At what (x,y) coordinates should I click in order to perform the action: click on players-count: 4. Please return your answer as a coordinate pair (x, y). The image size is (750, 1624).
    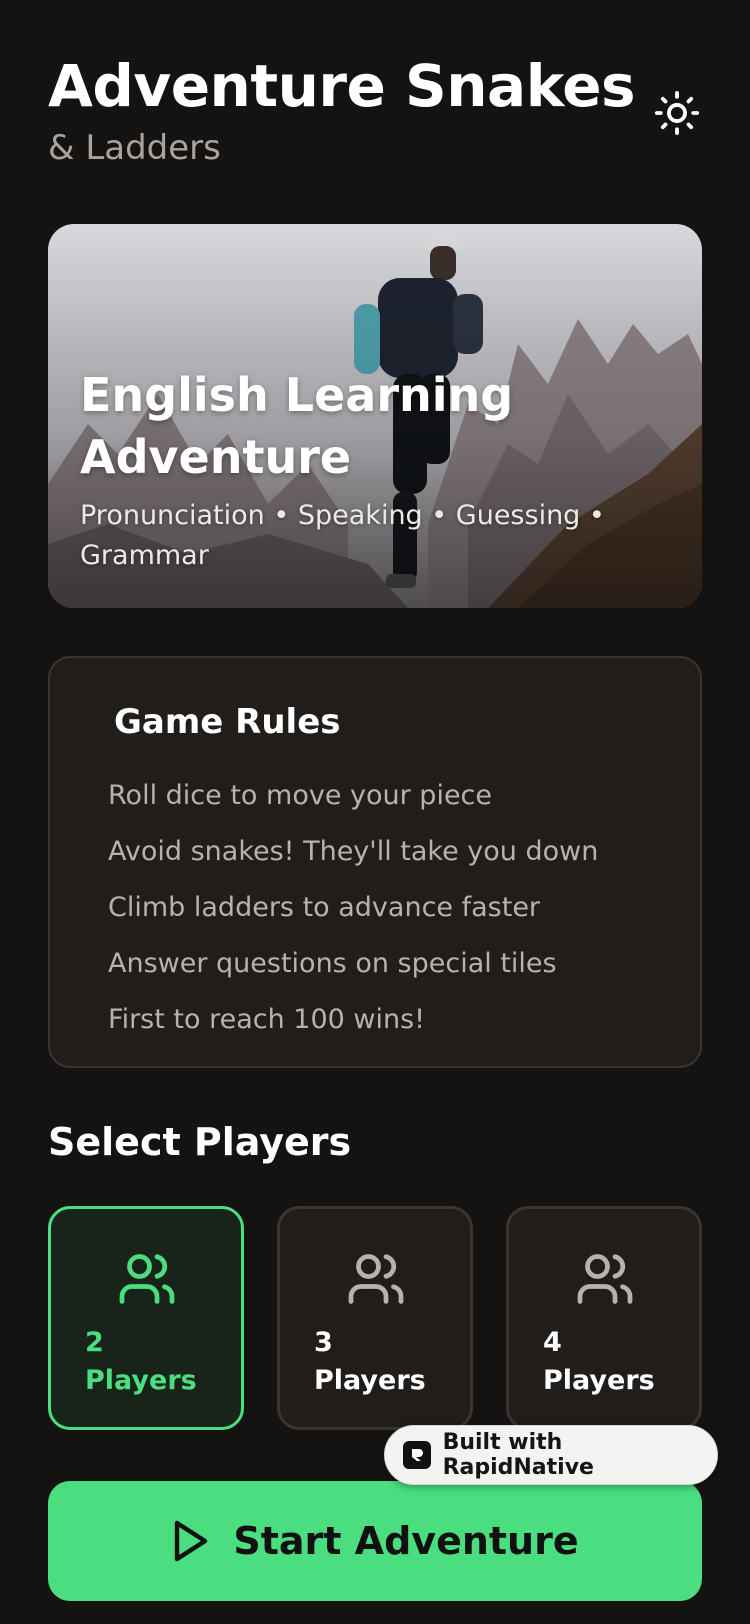
    Looking at the image, I should click on (552, 1342).